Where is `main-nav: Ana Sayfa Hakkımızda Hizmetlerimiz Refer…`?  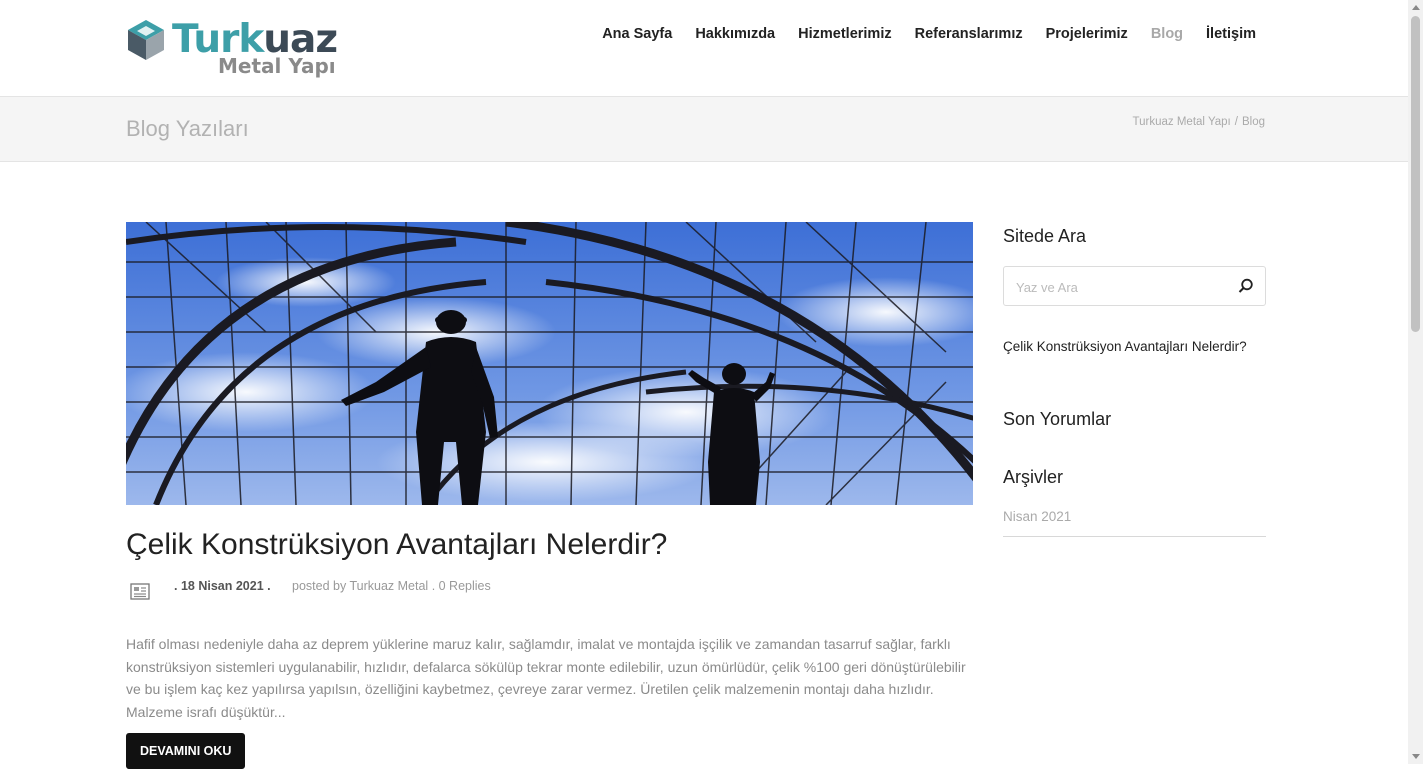 main-nav: Ana Sayfa Hakkımızda Hizmetlerimiz Refer… is located at coordinates (929, 34).